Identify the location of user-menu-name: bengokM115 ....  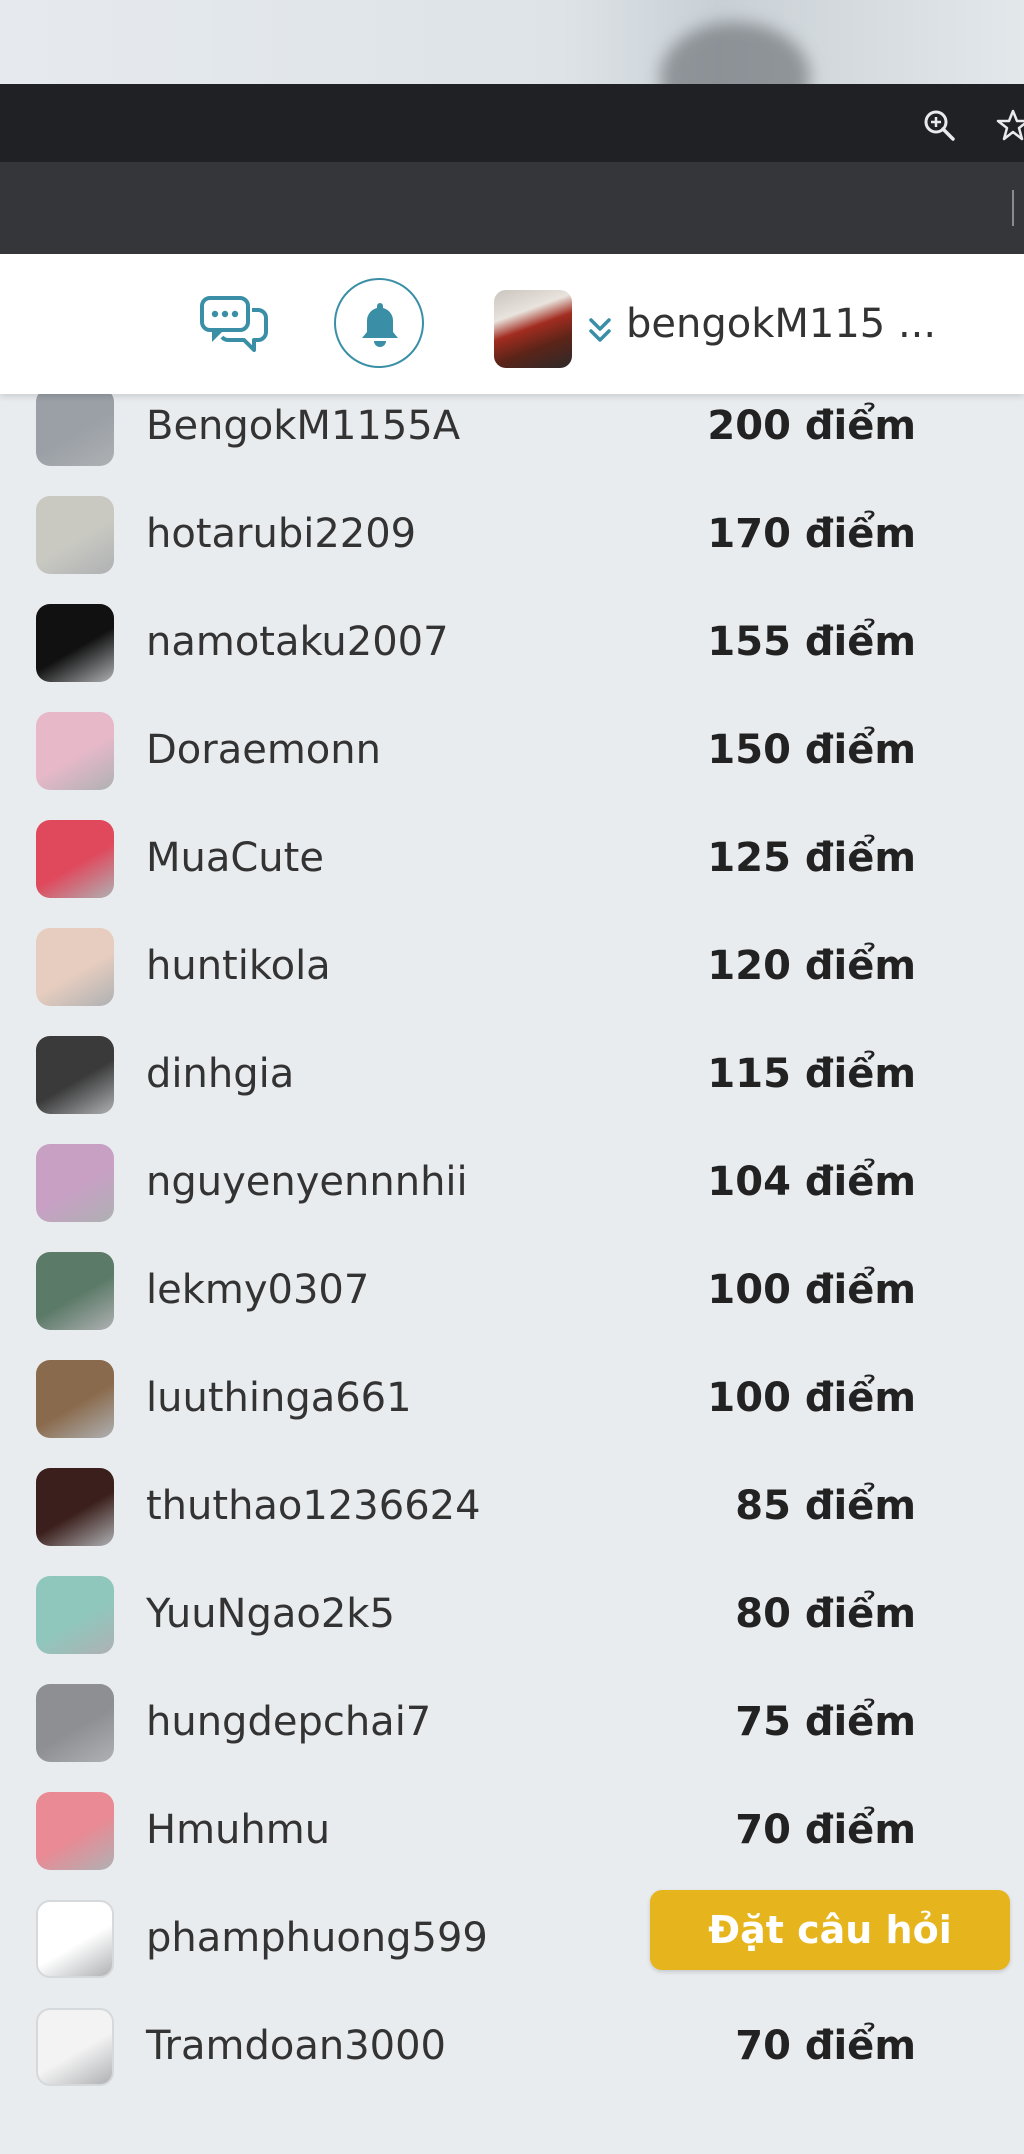
(781, 324).